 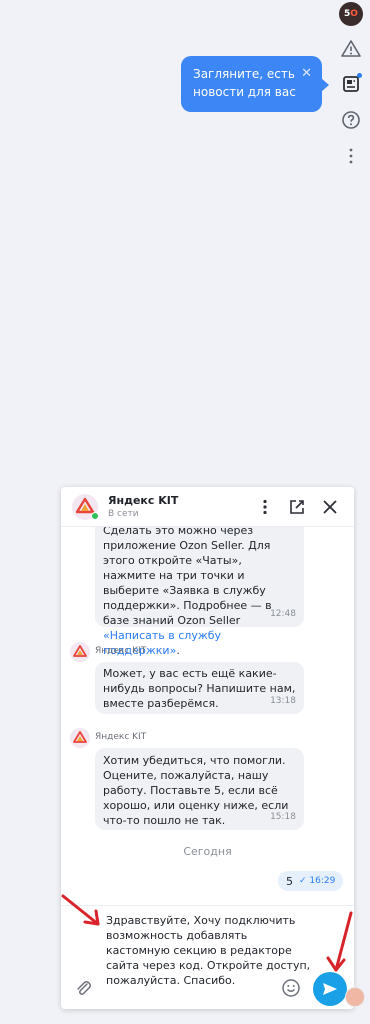 I want to click on message-time: 15:18, so click(x=283, y=817).